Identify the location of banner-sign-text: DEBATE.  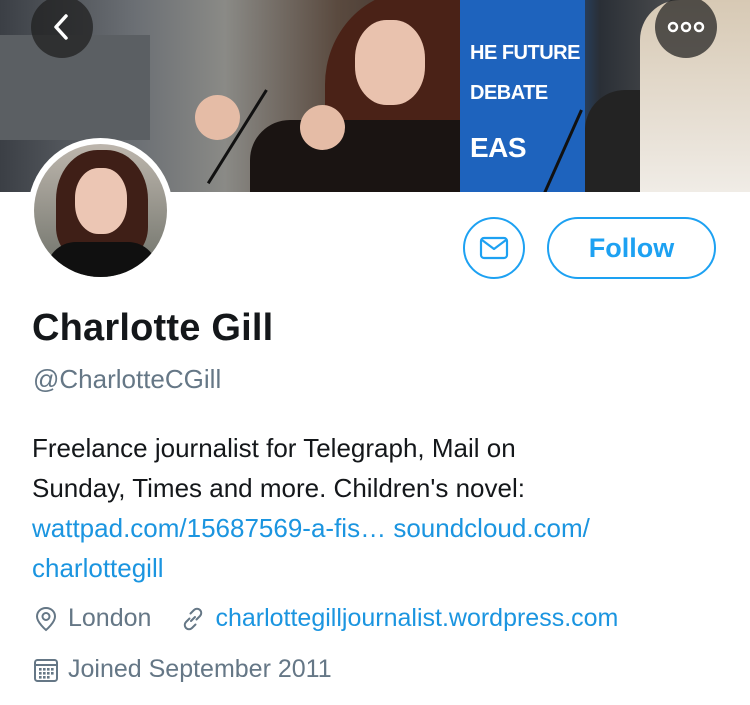
(509, 93).